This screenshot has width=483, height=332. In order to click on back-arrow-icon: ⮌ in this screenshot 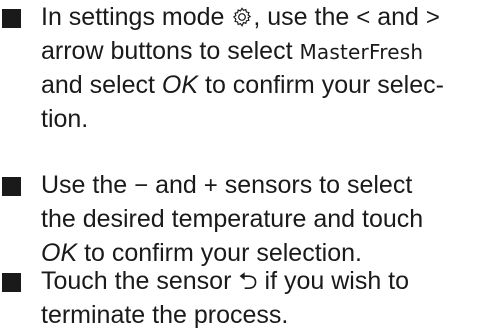, I will do `click(248, 281)`.